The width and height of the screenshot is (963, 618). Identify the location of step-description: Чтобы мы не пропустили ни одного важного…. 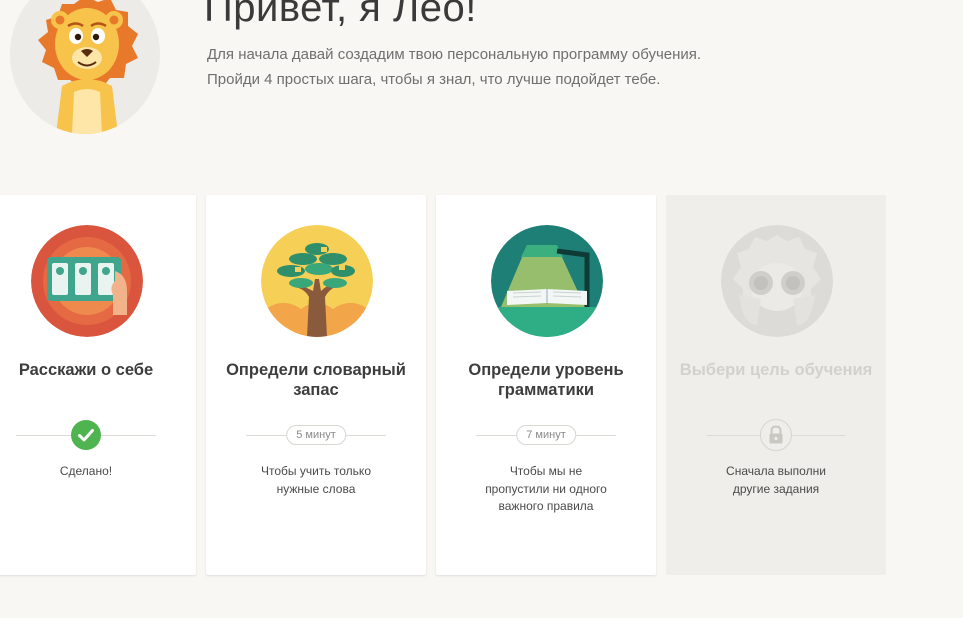
(546, 489).